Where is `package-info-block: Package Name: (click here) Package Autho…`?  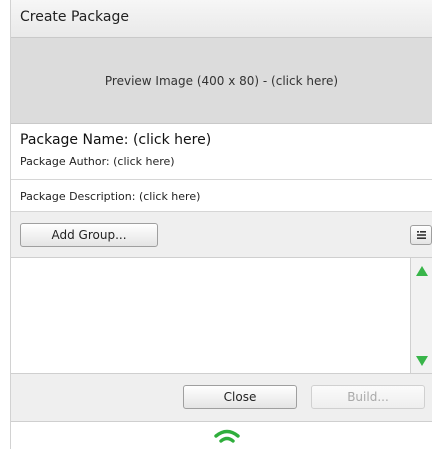 package-info-block: Package Name: (click here) Package Autho… is located at coordinates (221, 152).